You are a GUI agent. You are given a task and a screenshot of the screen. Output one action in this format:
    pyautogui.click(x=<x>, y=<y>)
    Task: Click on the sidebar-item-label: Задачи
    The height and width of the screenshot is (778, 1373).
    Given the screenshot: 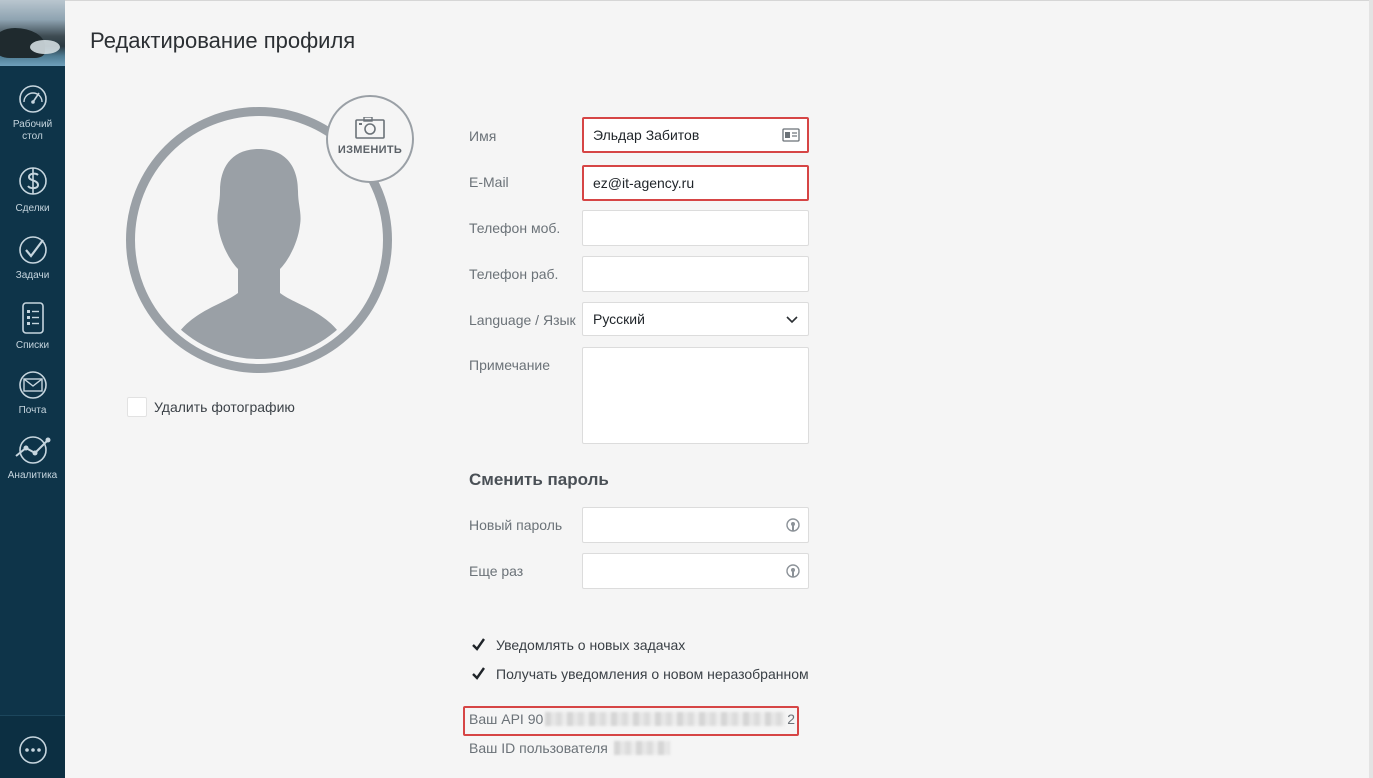 What is the action you would take?
    pyautogui.click(x=32, y=275)
    